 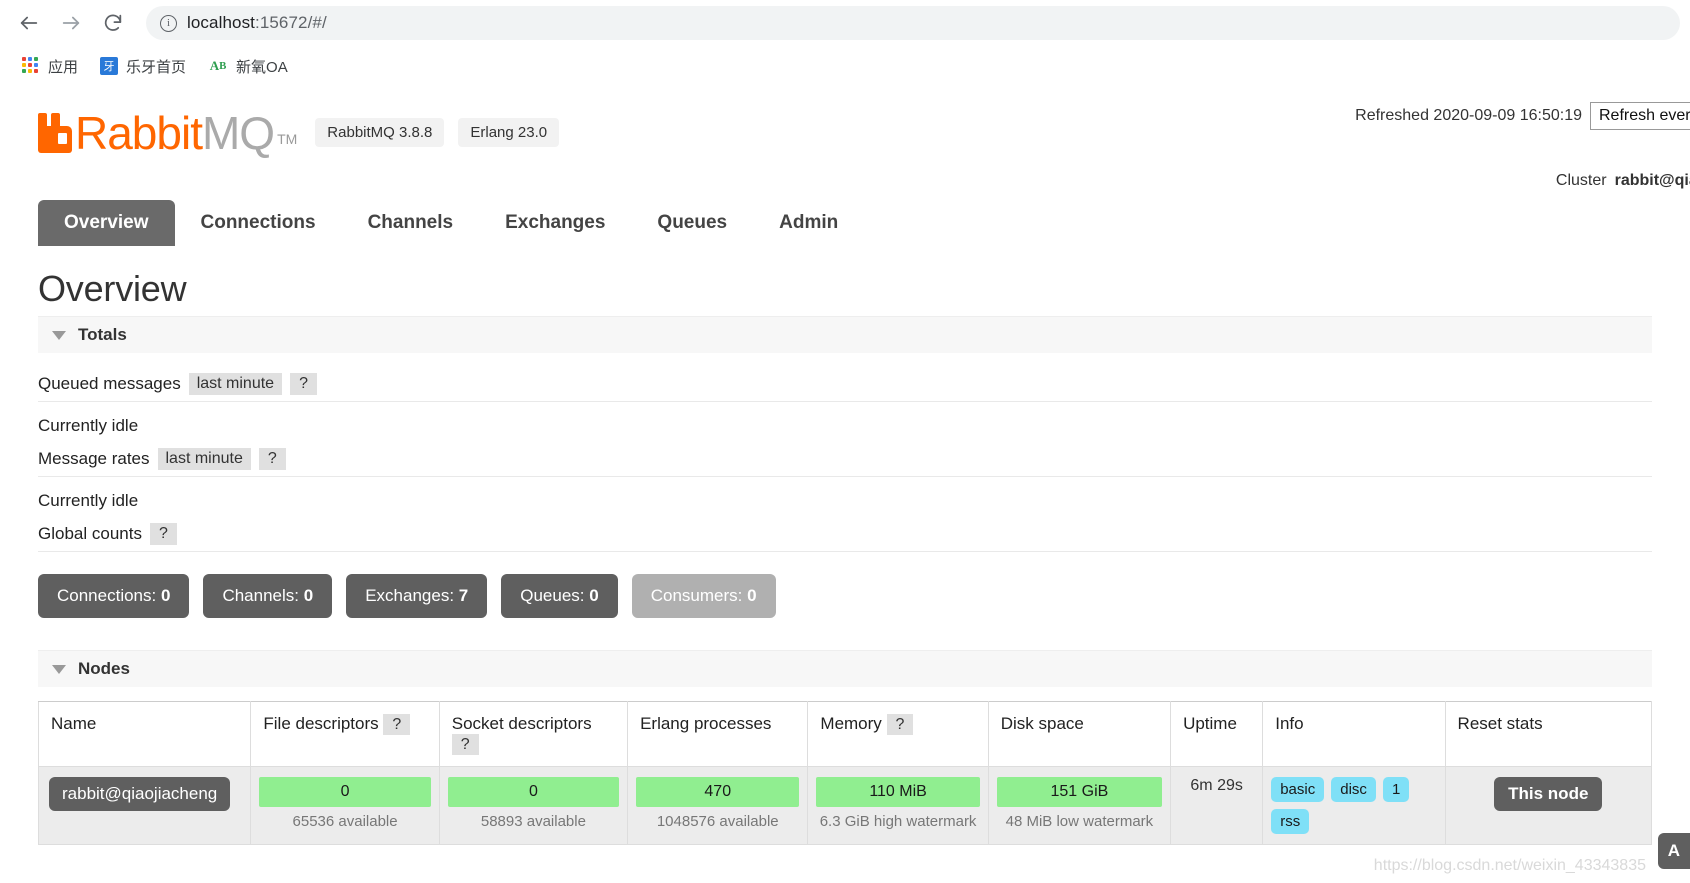 What do you see at coordinates (533, 734) in the screenshot?
I see `column-header-socket-descriptors: Socket descriptors ?` at bounding box center [533, 734].